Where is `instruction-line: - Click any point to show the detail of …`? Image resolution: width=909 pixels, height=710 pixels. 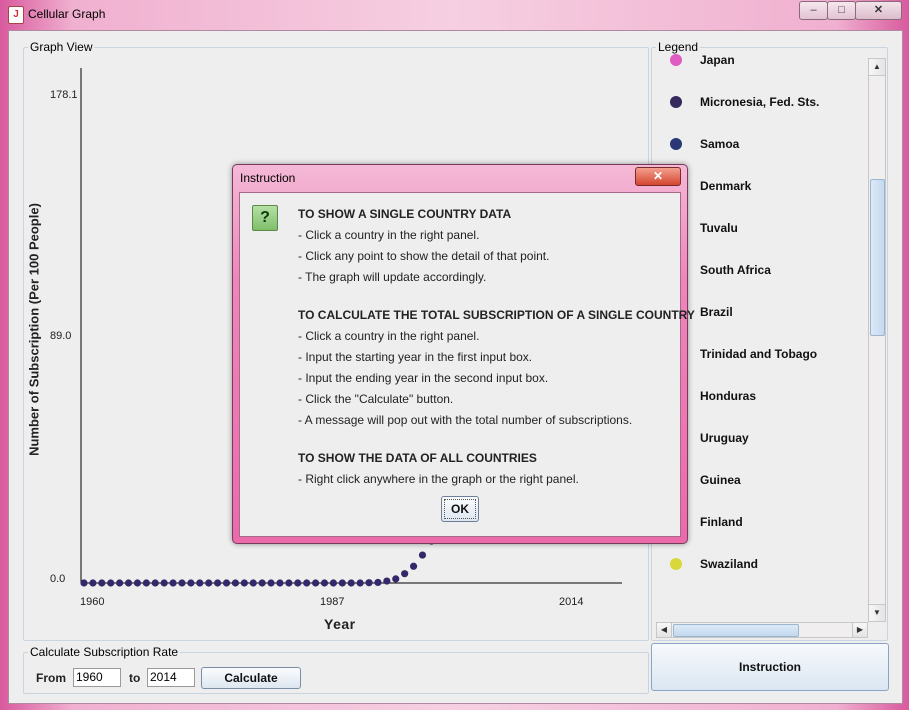
instruction-line: - Click any point to show the detail of … is located at coordinates (424, 256).